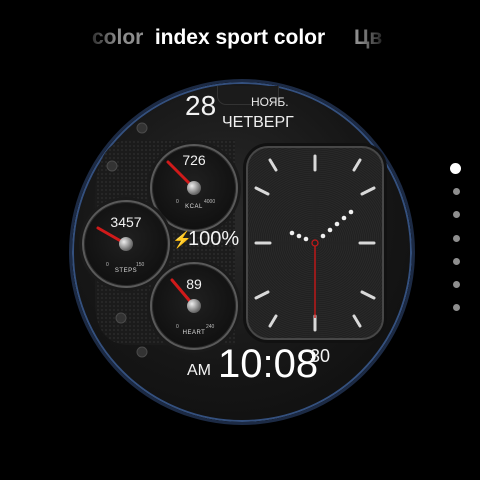 The height and width of the screenshot is (480, 480). What do you see at coordinates (268, 364) in the screenshot?
I see `digital-time: 10:08` at bounding box center [268, 364].